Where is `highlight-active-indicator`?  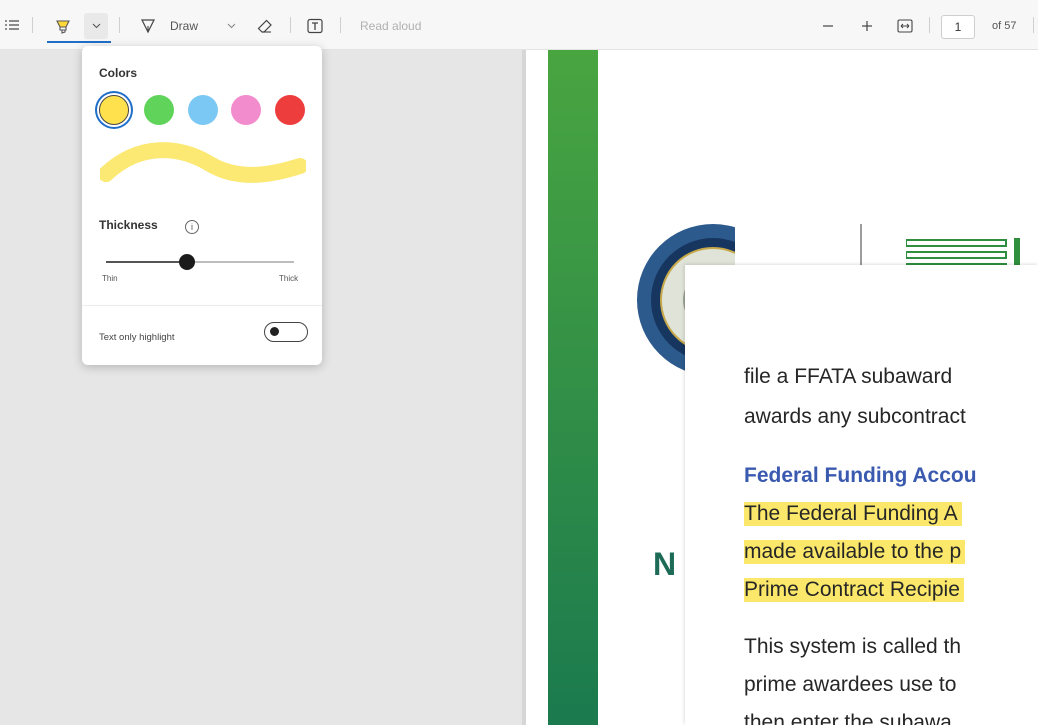 highlight-active-indicator is located at coordinates (79, 42).